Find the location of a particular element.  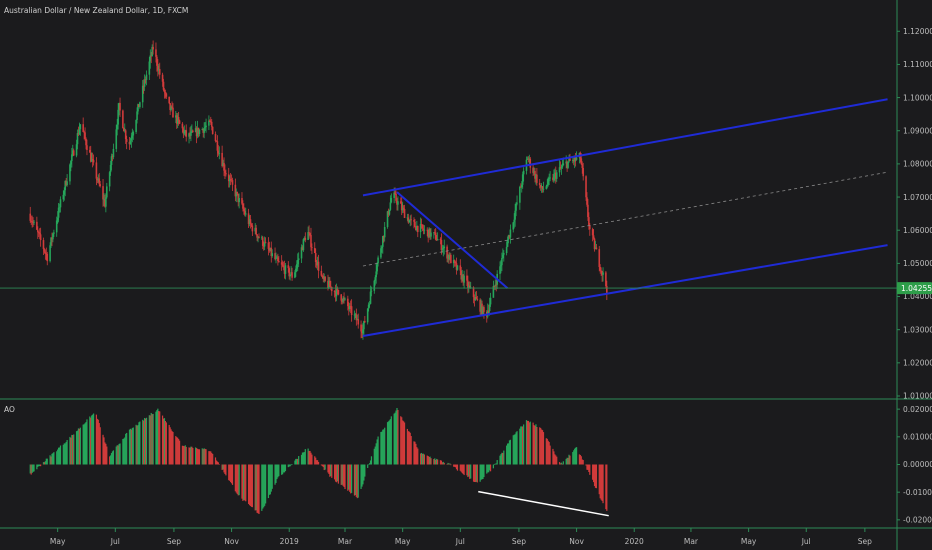

y-tick-label: 1.01000 is located at coordinates (917, 396).